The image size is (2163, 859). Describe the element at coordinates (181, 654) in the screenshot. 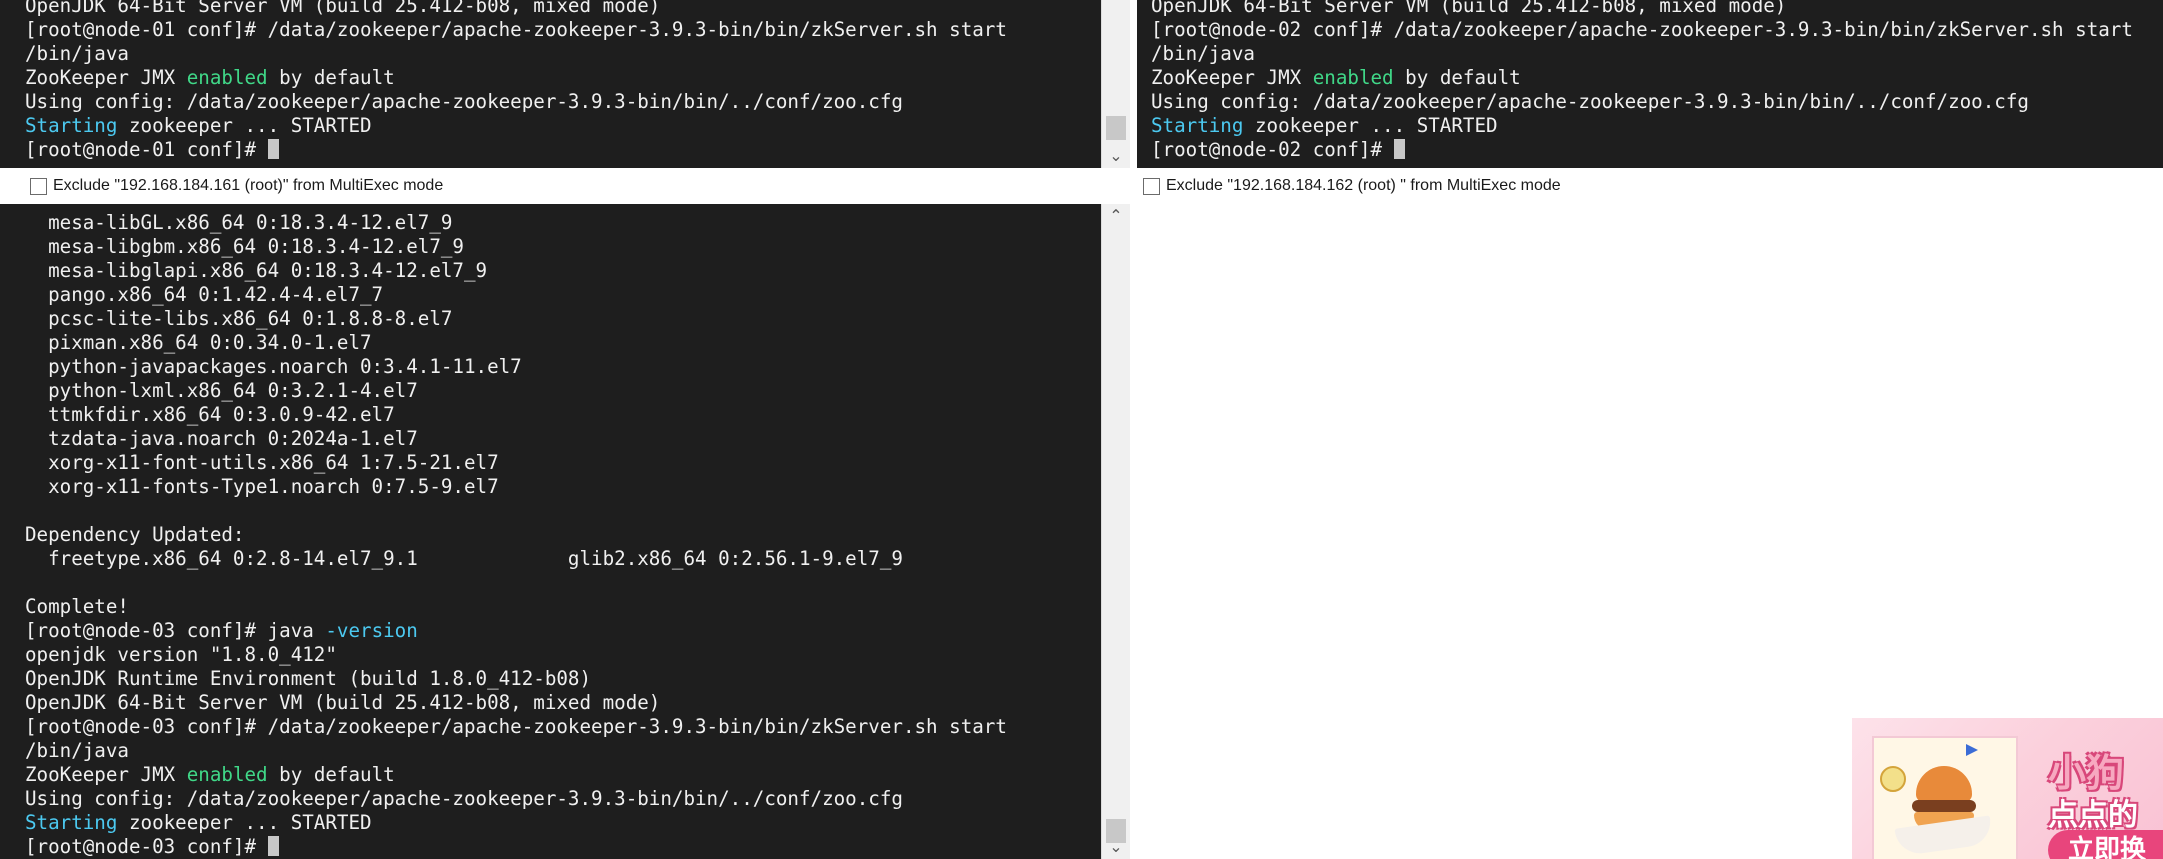

I see `text-segment: openjdk version "1.8.0_412"` at that location.